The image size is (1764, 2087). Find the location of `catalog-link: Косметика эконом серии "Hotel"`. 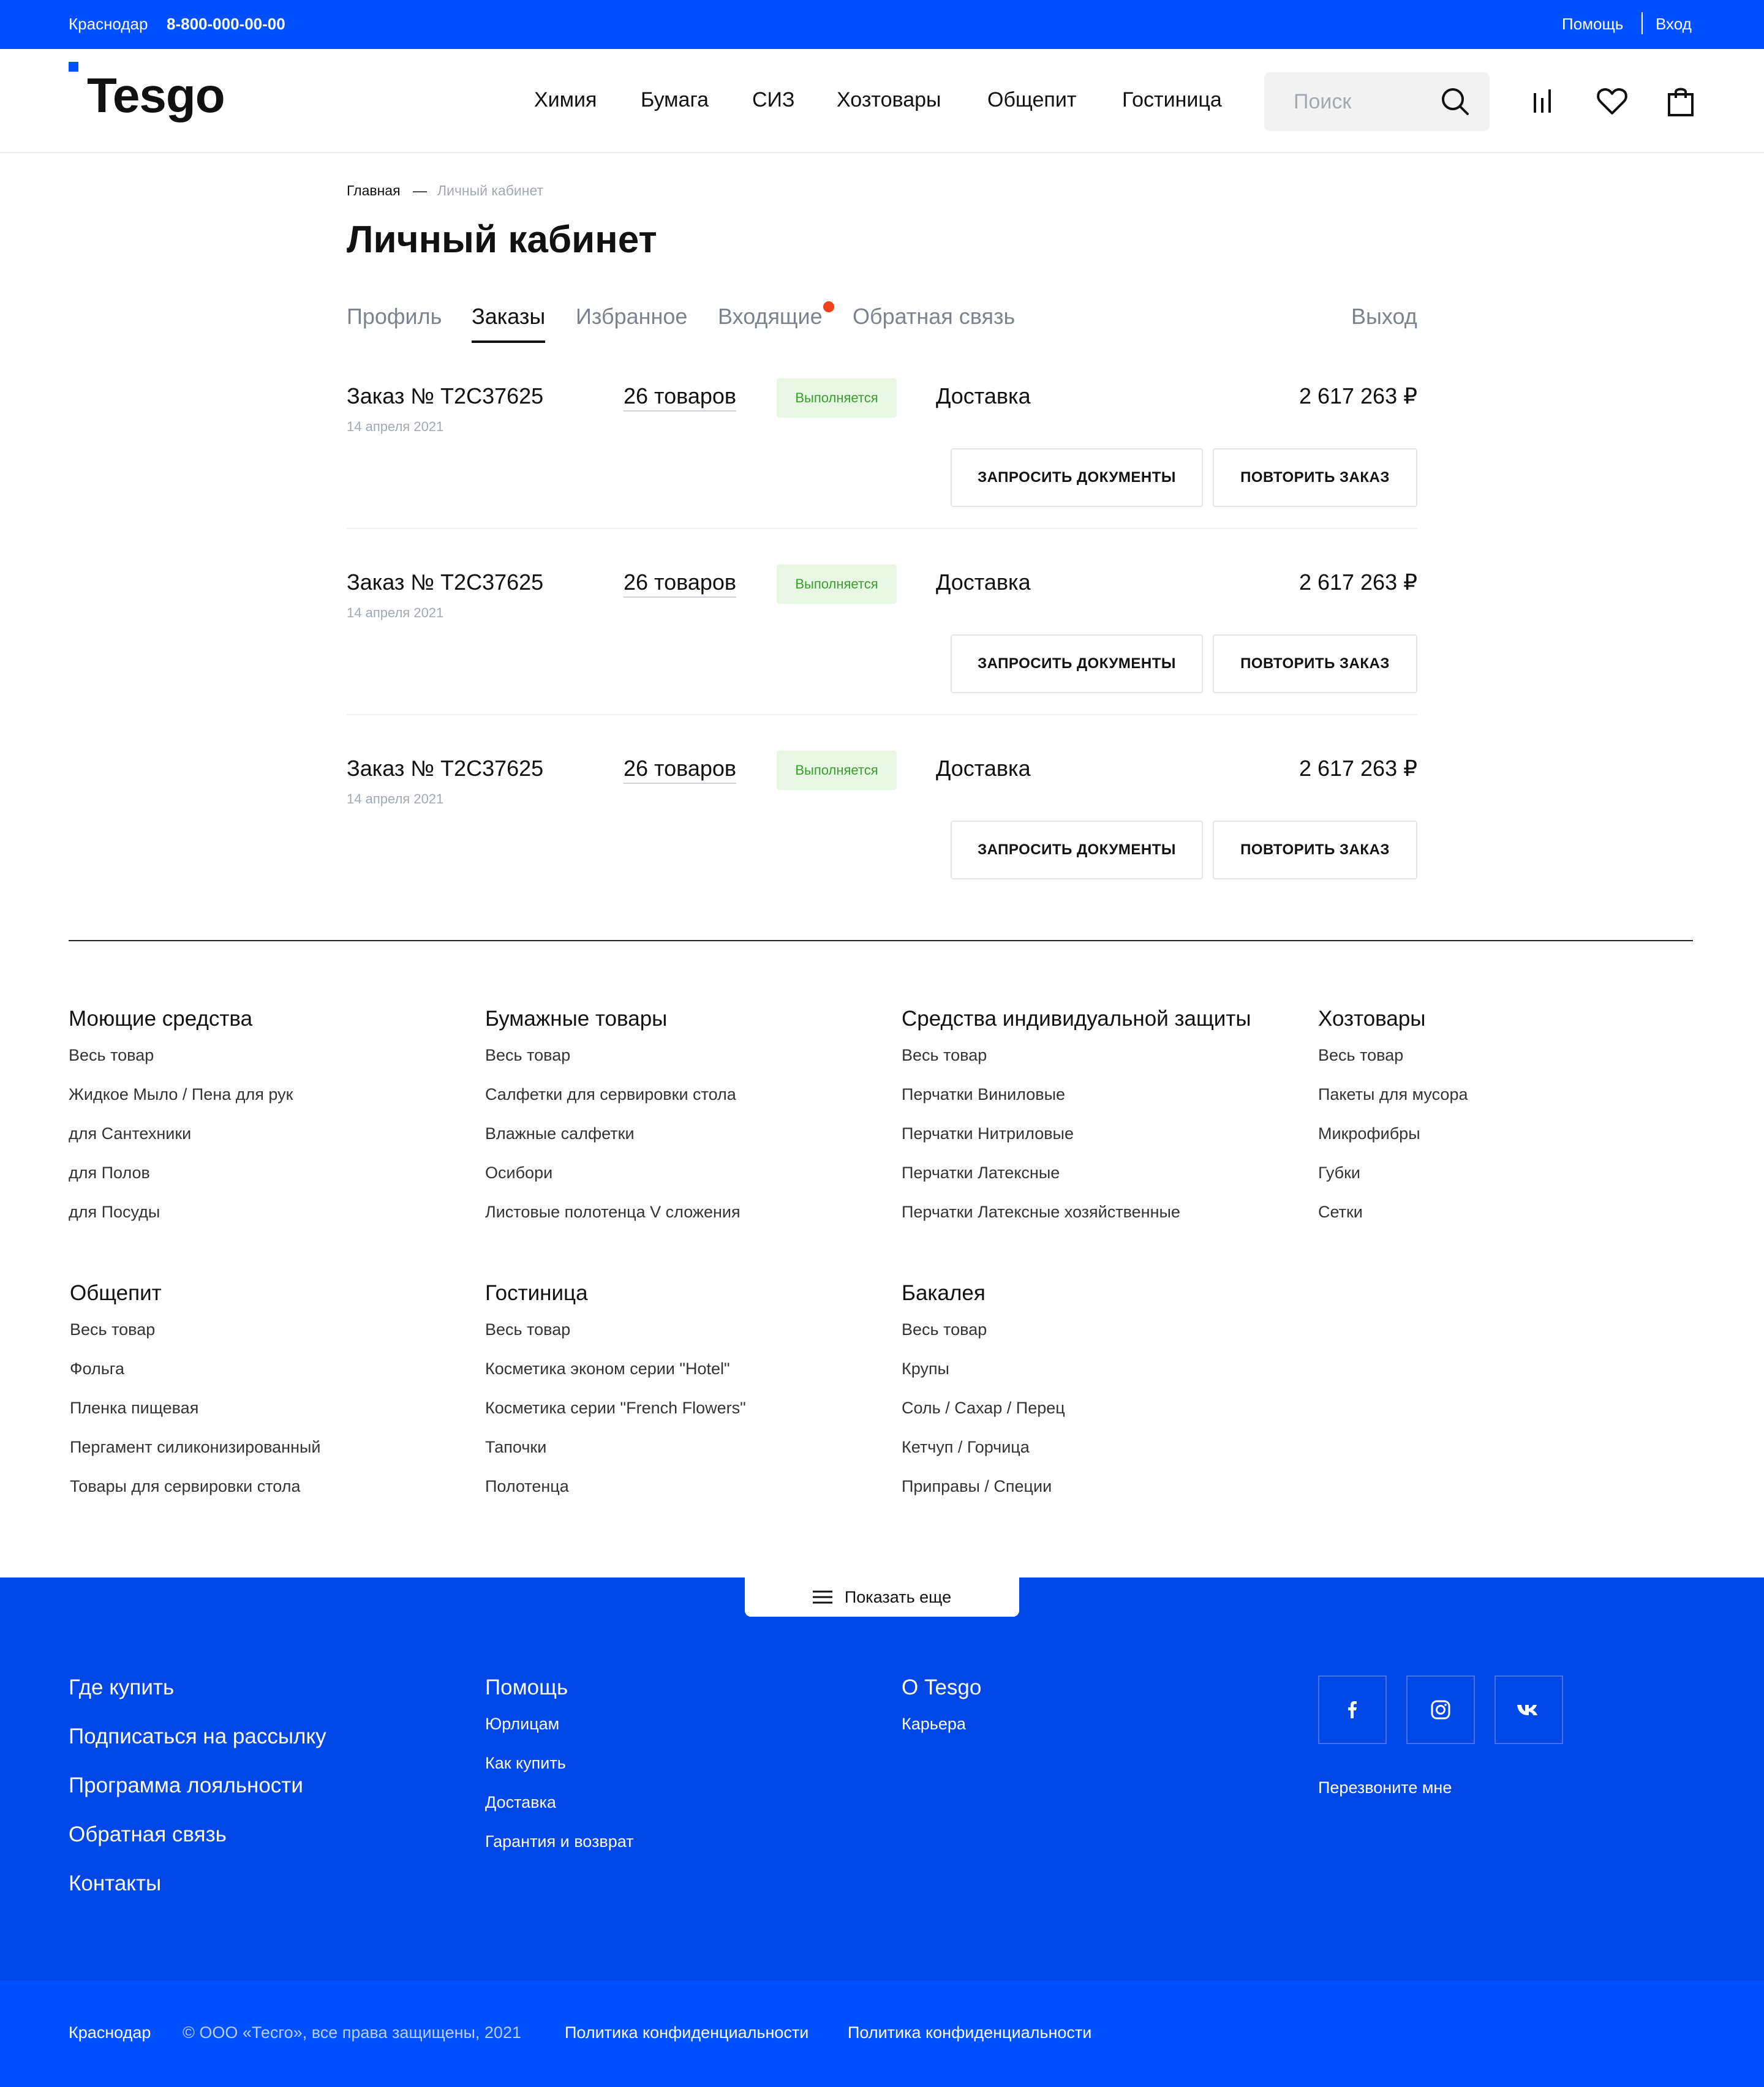

catalog-link: Косметика эконом серии "Hotel" is located at coordinates (616, 1377).